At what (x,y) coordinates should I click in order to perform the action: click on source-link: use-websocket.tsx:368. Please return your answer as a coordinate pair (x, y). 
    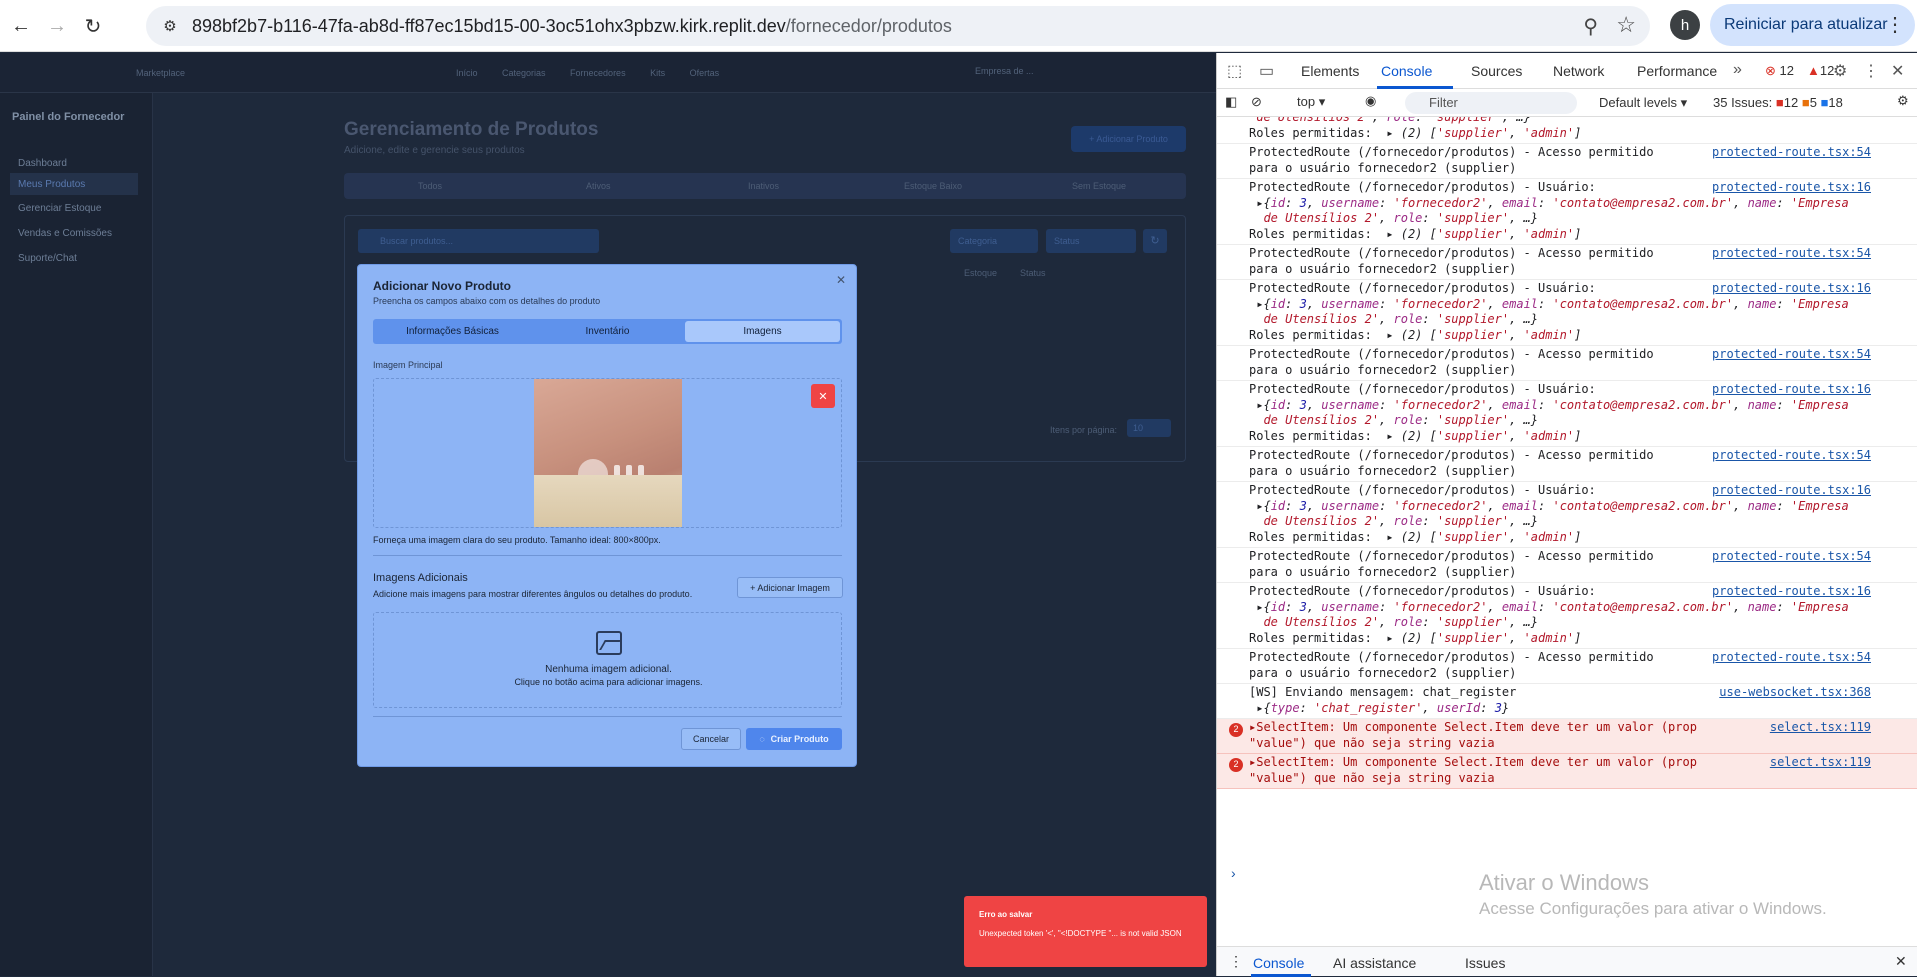
    Looking at the image, I should click on (1795, 693).